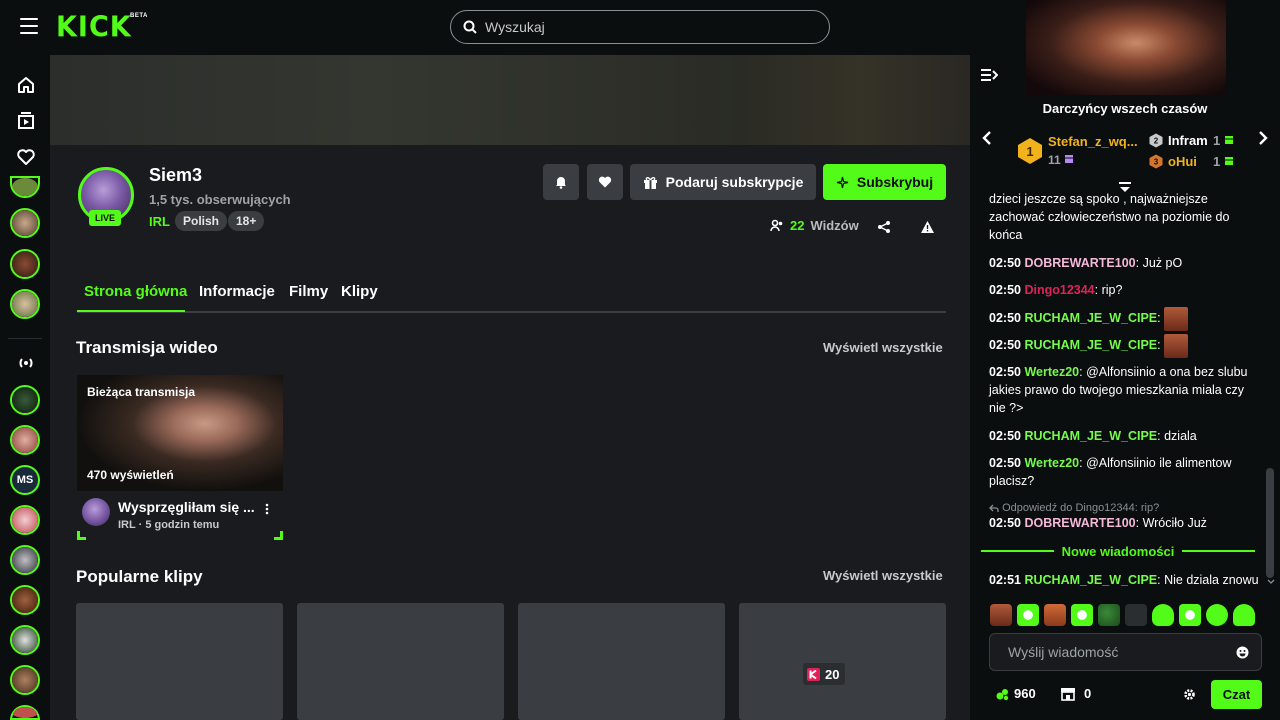 Image resolution: width=1280 pixels, height=720 pixels. Describe the element at coordinates (814, 225) in the screenshot. I see `viewer-count: 22 Widzów` at that location.